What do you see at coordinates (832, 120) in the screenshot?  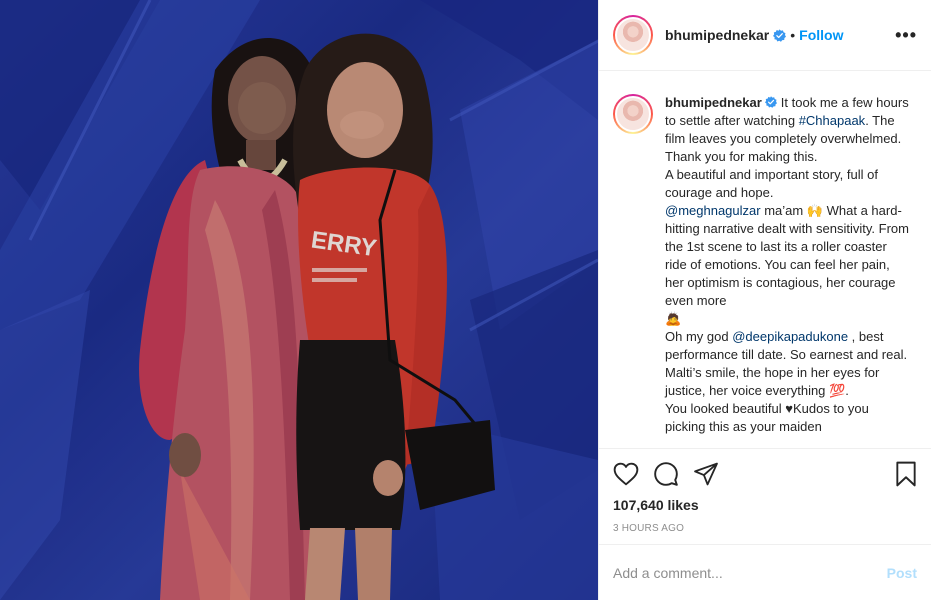 I see `hashtag-link: #Chhapaak` at bounding box center [832, 120].